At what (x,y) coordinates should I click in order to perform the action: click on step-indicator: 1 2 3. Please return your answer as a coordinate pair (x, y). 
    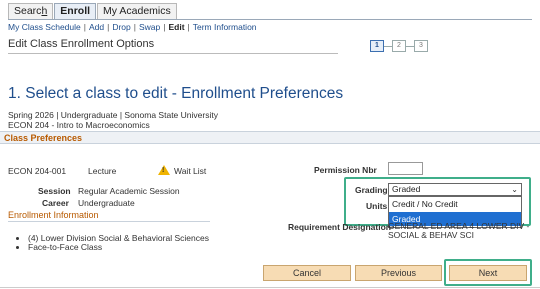
    Looking at the image, I should click on (399, 46).